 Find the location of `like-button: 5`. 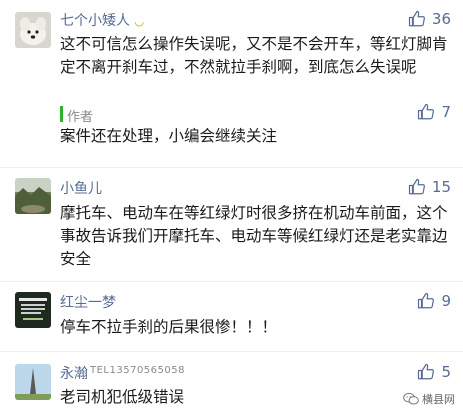

like-button: 5 is located at coordinates (434, 372).